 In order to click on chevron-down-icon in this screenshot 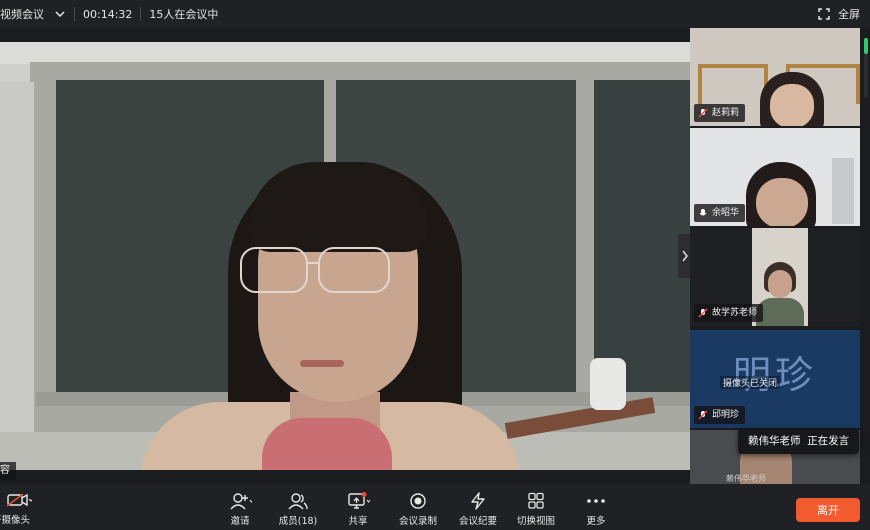, I will do `click(60, 14)`.